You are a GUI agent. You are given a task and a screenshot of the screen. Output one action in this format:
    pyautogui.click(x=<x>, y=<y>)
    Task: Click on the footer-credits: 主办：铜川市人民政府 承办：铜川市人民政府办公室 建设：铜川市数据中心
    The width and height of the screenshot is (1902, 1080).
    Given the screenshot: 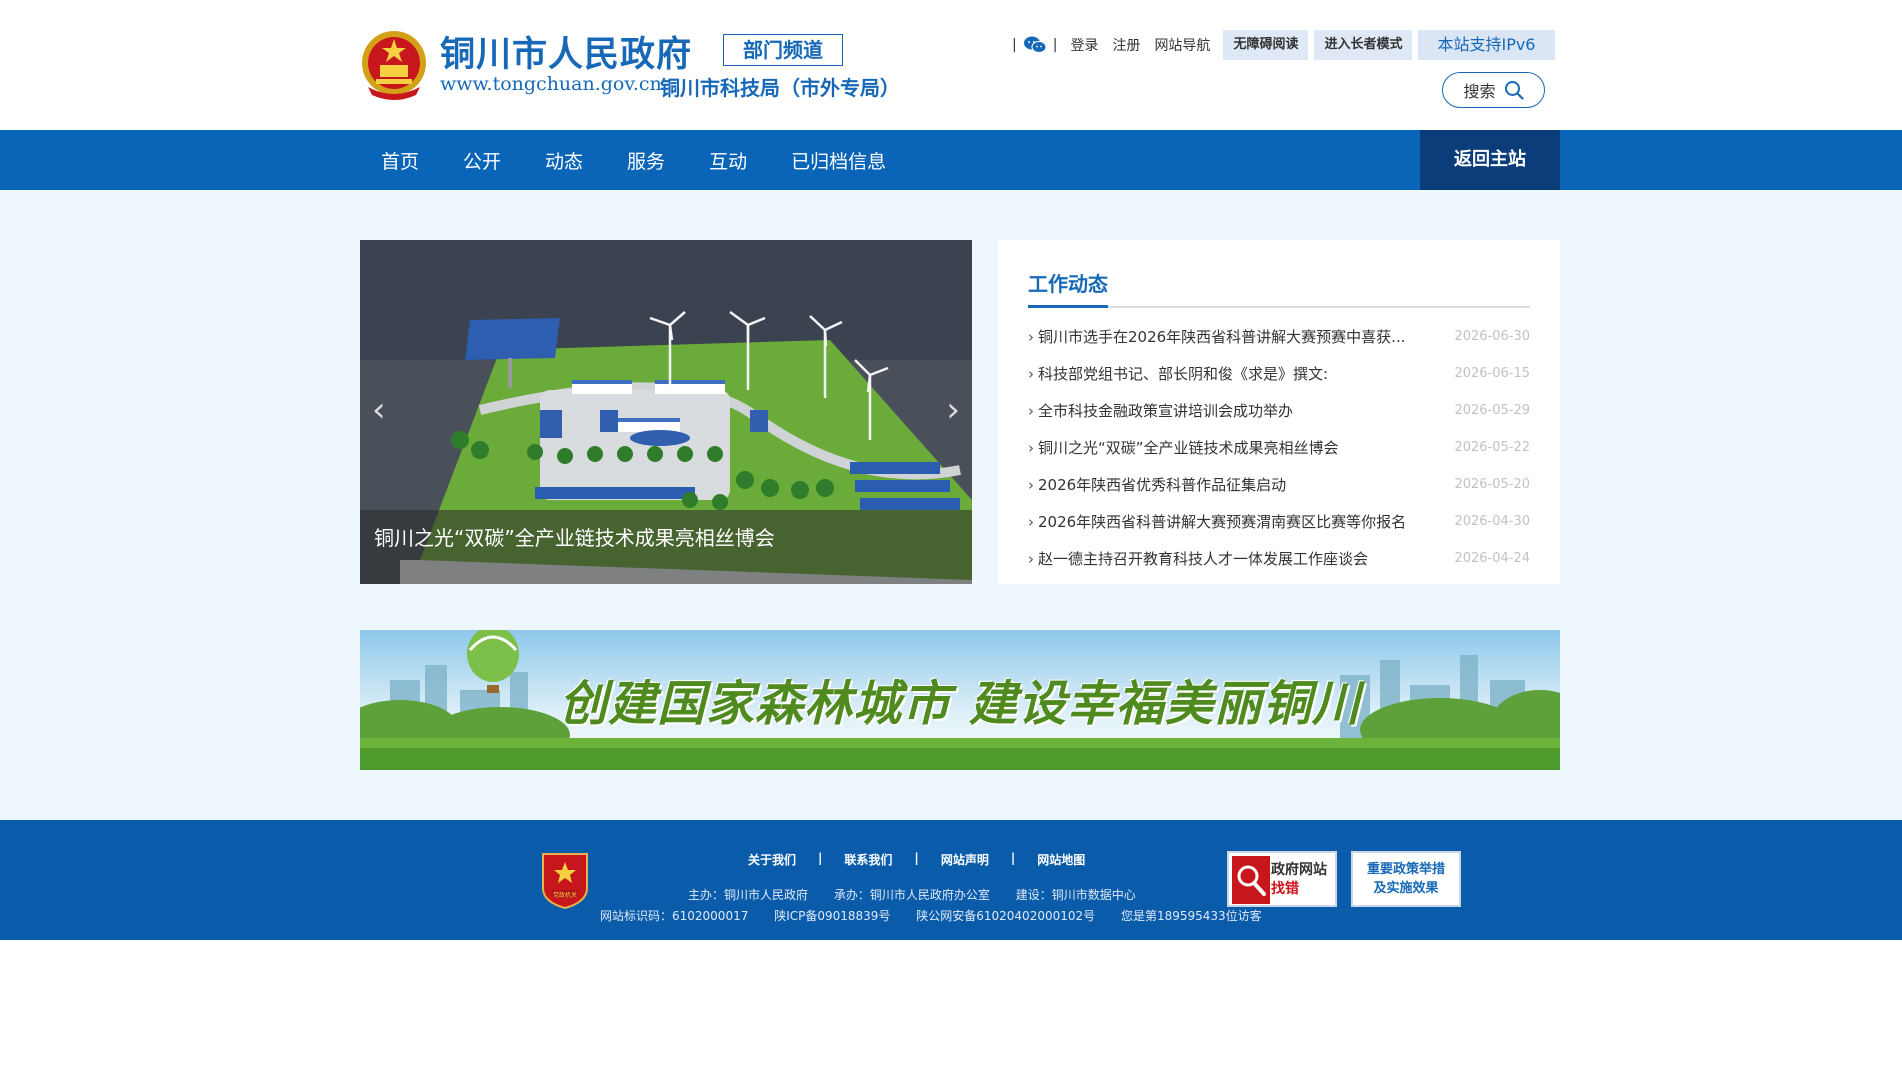 What is the action you would take?
    pyautogui.click(x=923, y=894)
    